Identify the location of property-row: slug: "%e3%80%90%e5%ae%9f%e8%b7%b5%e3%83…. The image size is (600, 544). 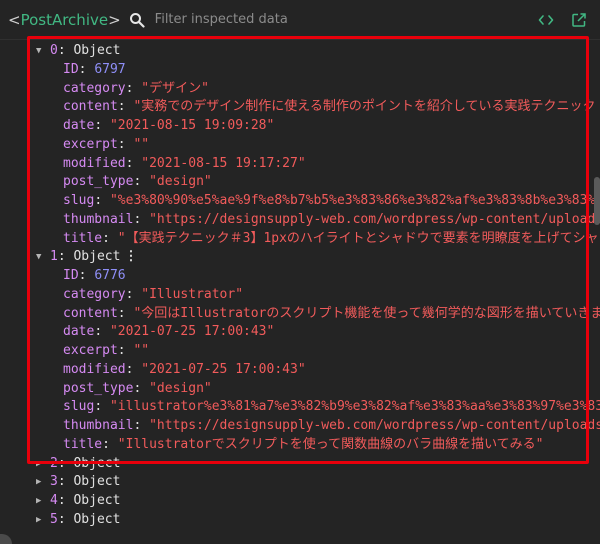
(316, 201).